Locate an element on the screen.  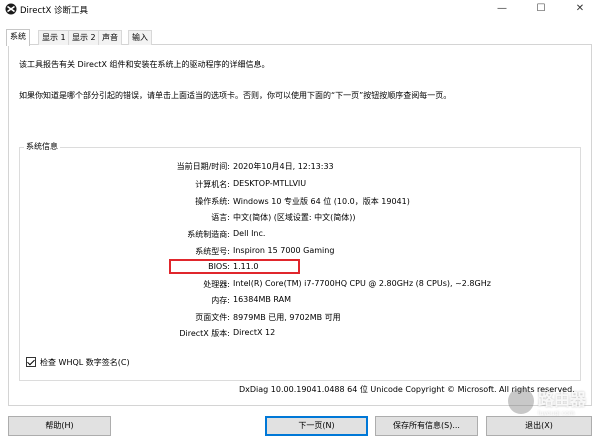
tab-display-2: 显示 2 is located at coordinates (84, 37).